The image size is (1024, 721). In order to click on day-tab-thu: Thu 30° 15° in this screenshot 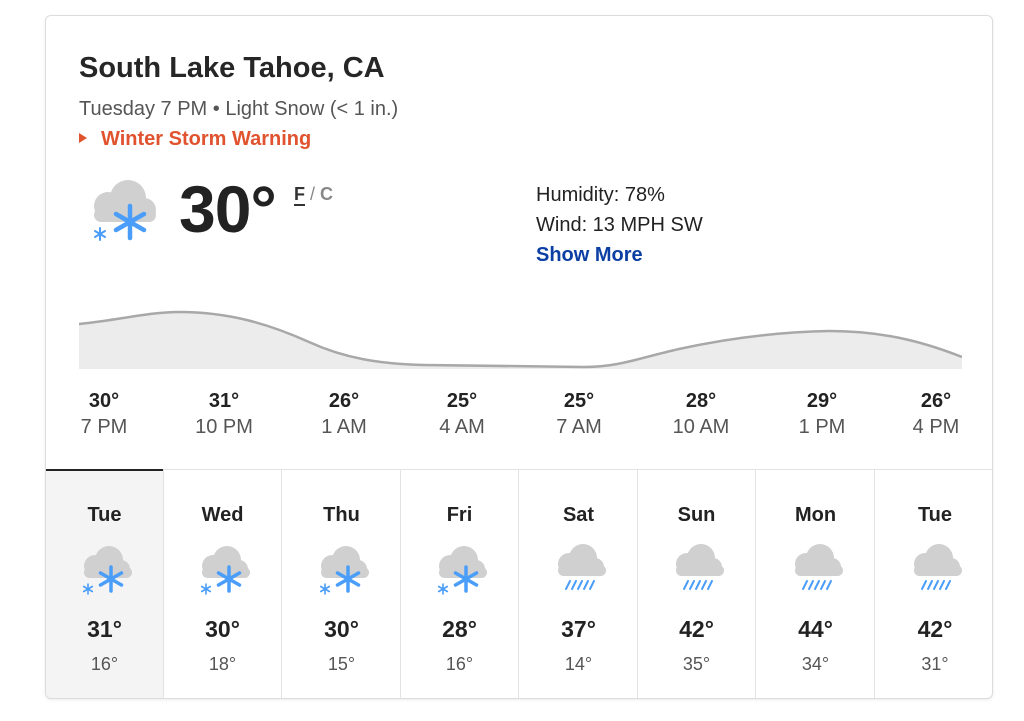, I will do `click(342, 584)`.